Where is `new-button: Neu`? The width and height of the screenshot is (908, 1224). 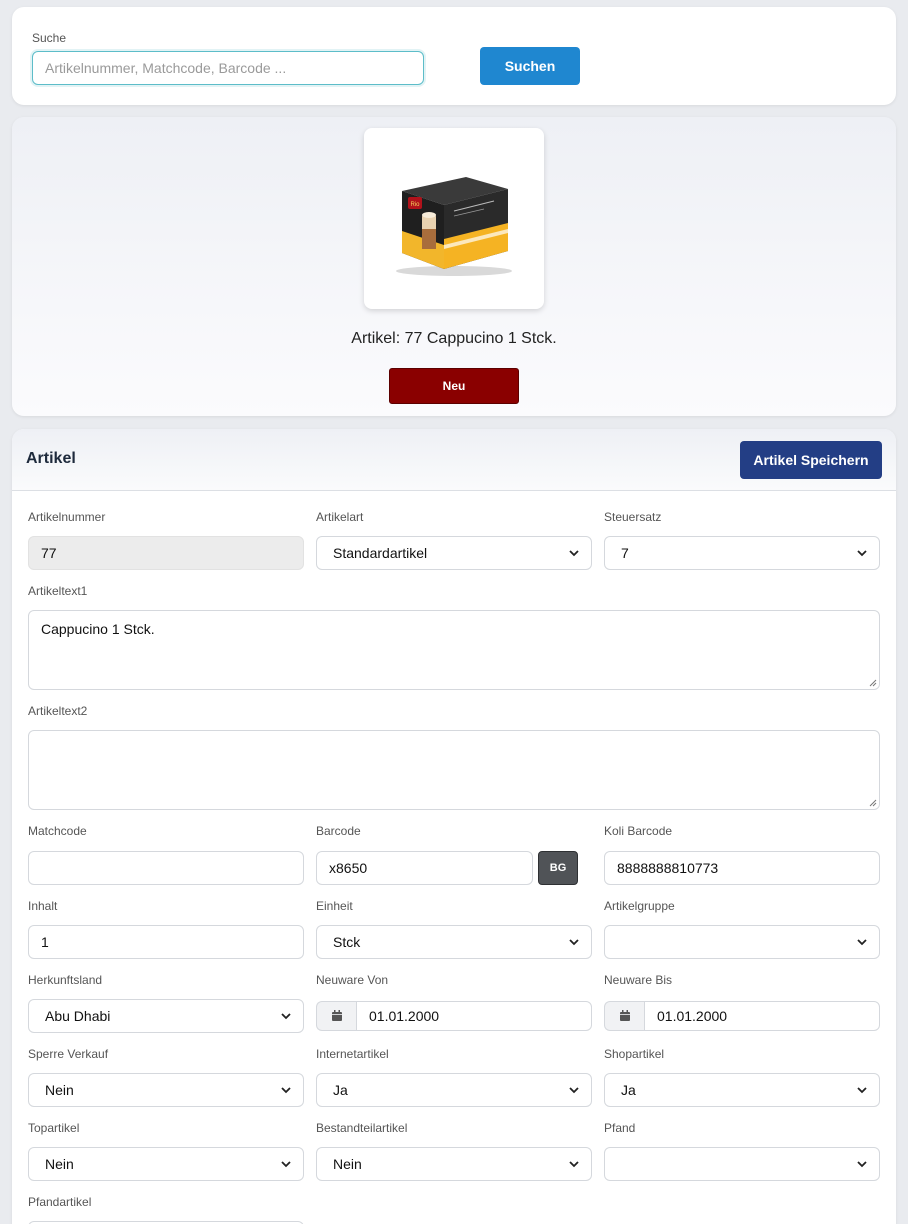 new-button: Neu is located at coordinates (454, 386).